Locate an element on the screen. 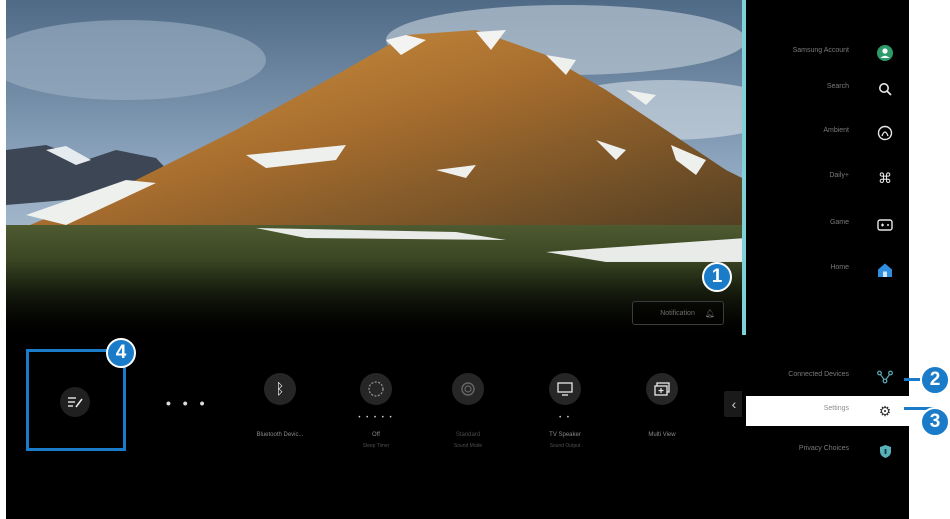  menu-label: Settings is located at coordinates (836, 408).